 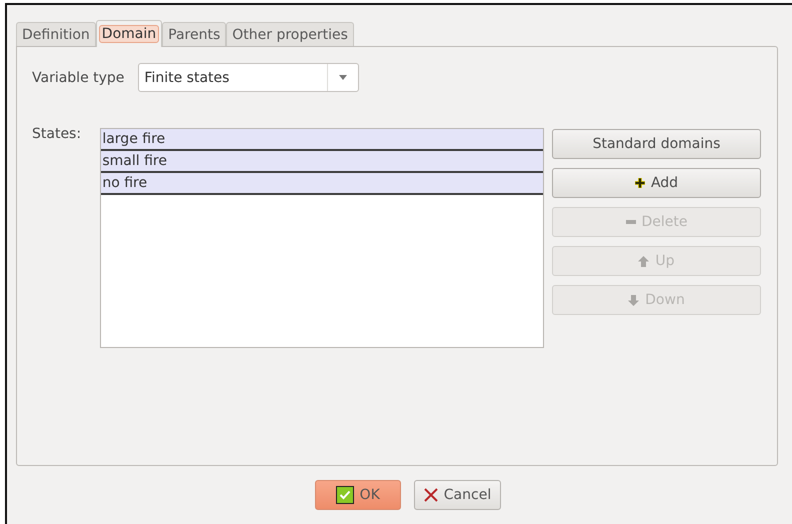 What do you see at coordinates (56, 34) in the screenshot?
I see `tab: Definition` at bounding box center [56, 34].